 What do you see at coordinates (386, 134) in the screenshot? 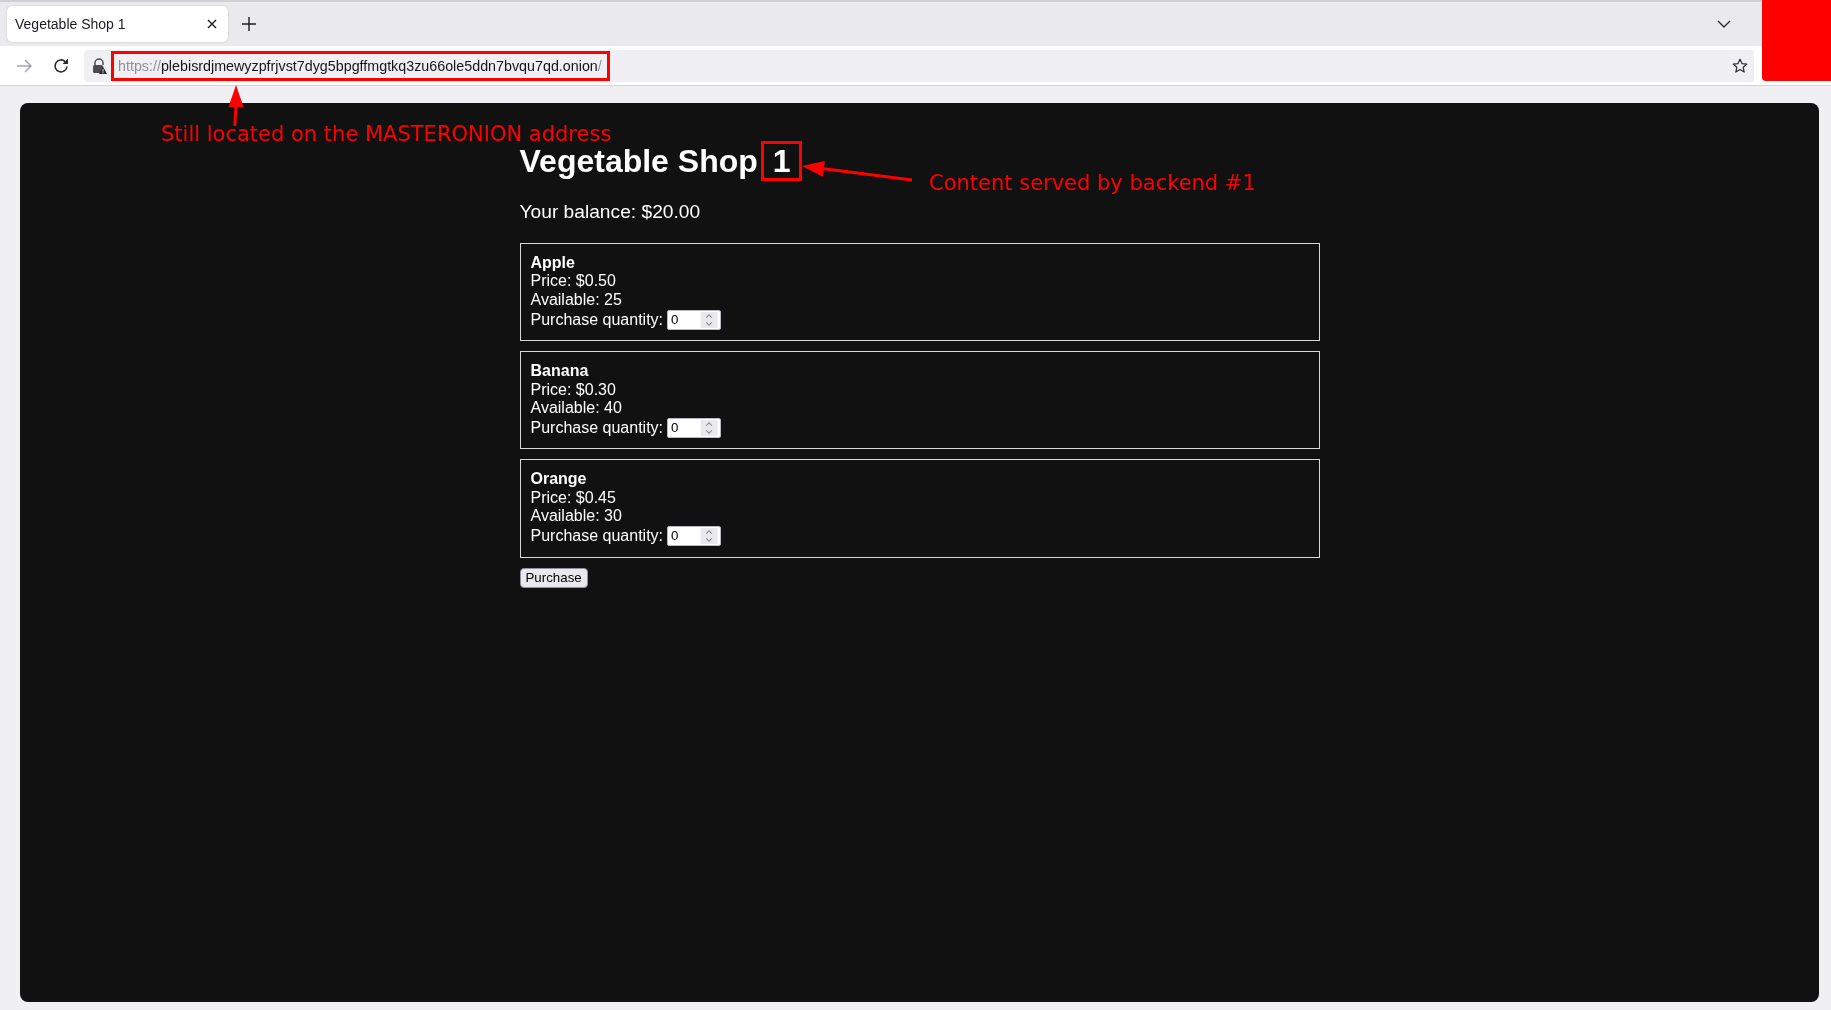
I see `annotation-note: Still located on the MASTERONION address` at bounding box center [386, 134].